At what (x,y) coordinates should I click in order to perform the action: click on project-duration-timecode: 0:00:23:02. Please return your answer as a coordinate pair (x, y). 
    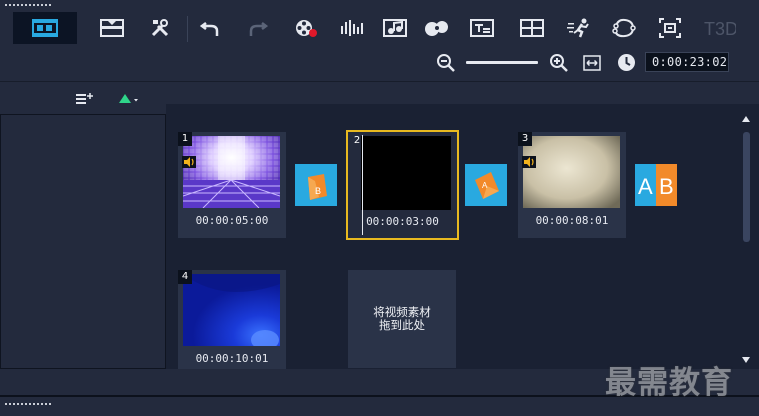
    Looking at the image, I should click on (687, 62).